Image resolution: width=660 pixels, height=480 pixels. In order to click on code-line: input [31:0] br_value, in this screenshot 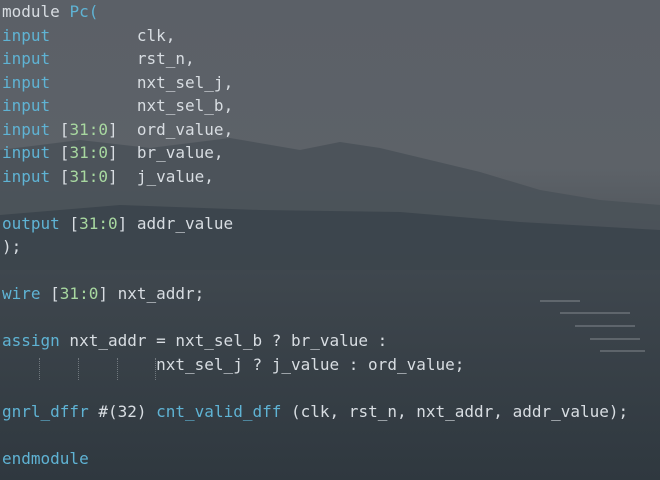, I will do `click(113, 153)`.